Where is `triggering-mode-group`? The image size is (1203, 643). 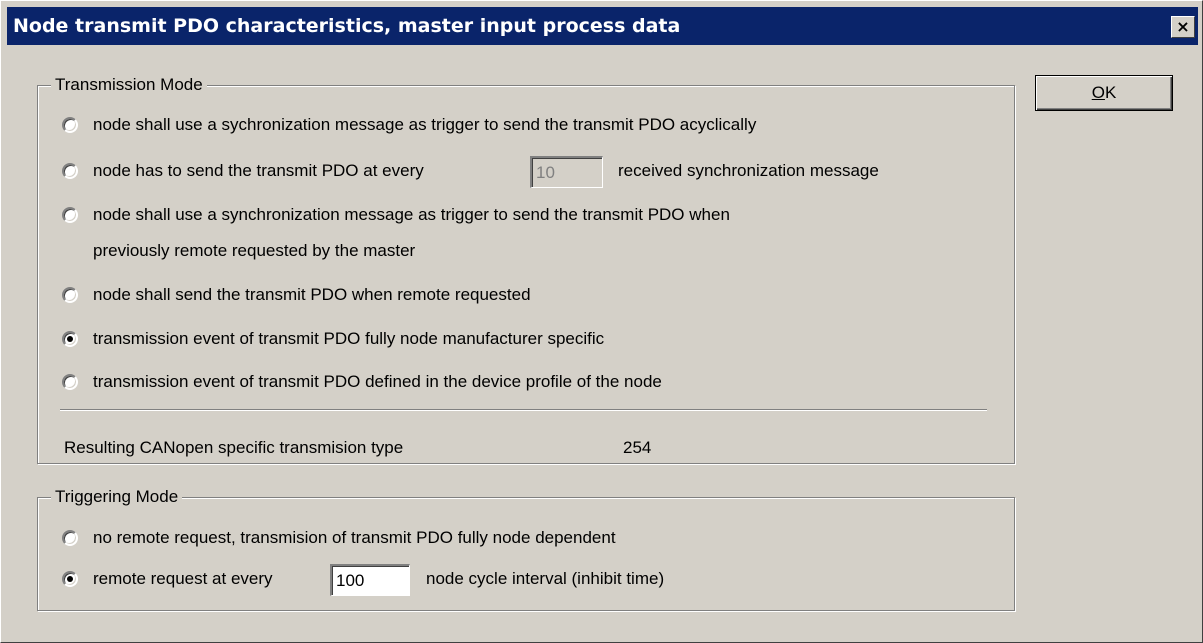 triggering-mode-group is located at coordinates (526, 554).